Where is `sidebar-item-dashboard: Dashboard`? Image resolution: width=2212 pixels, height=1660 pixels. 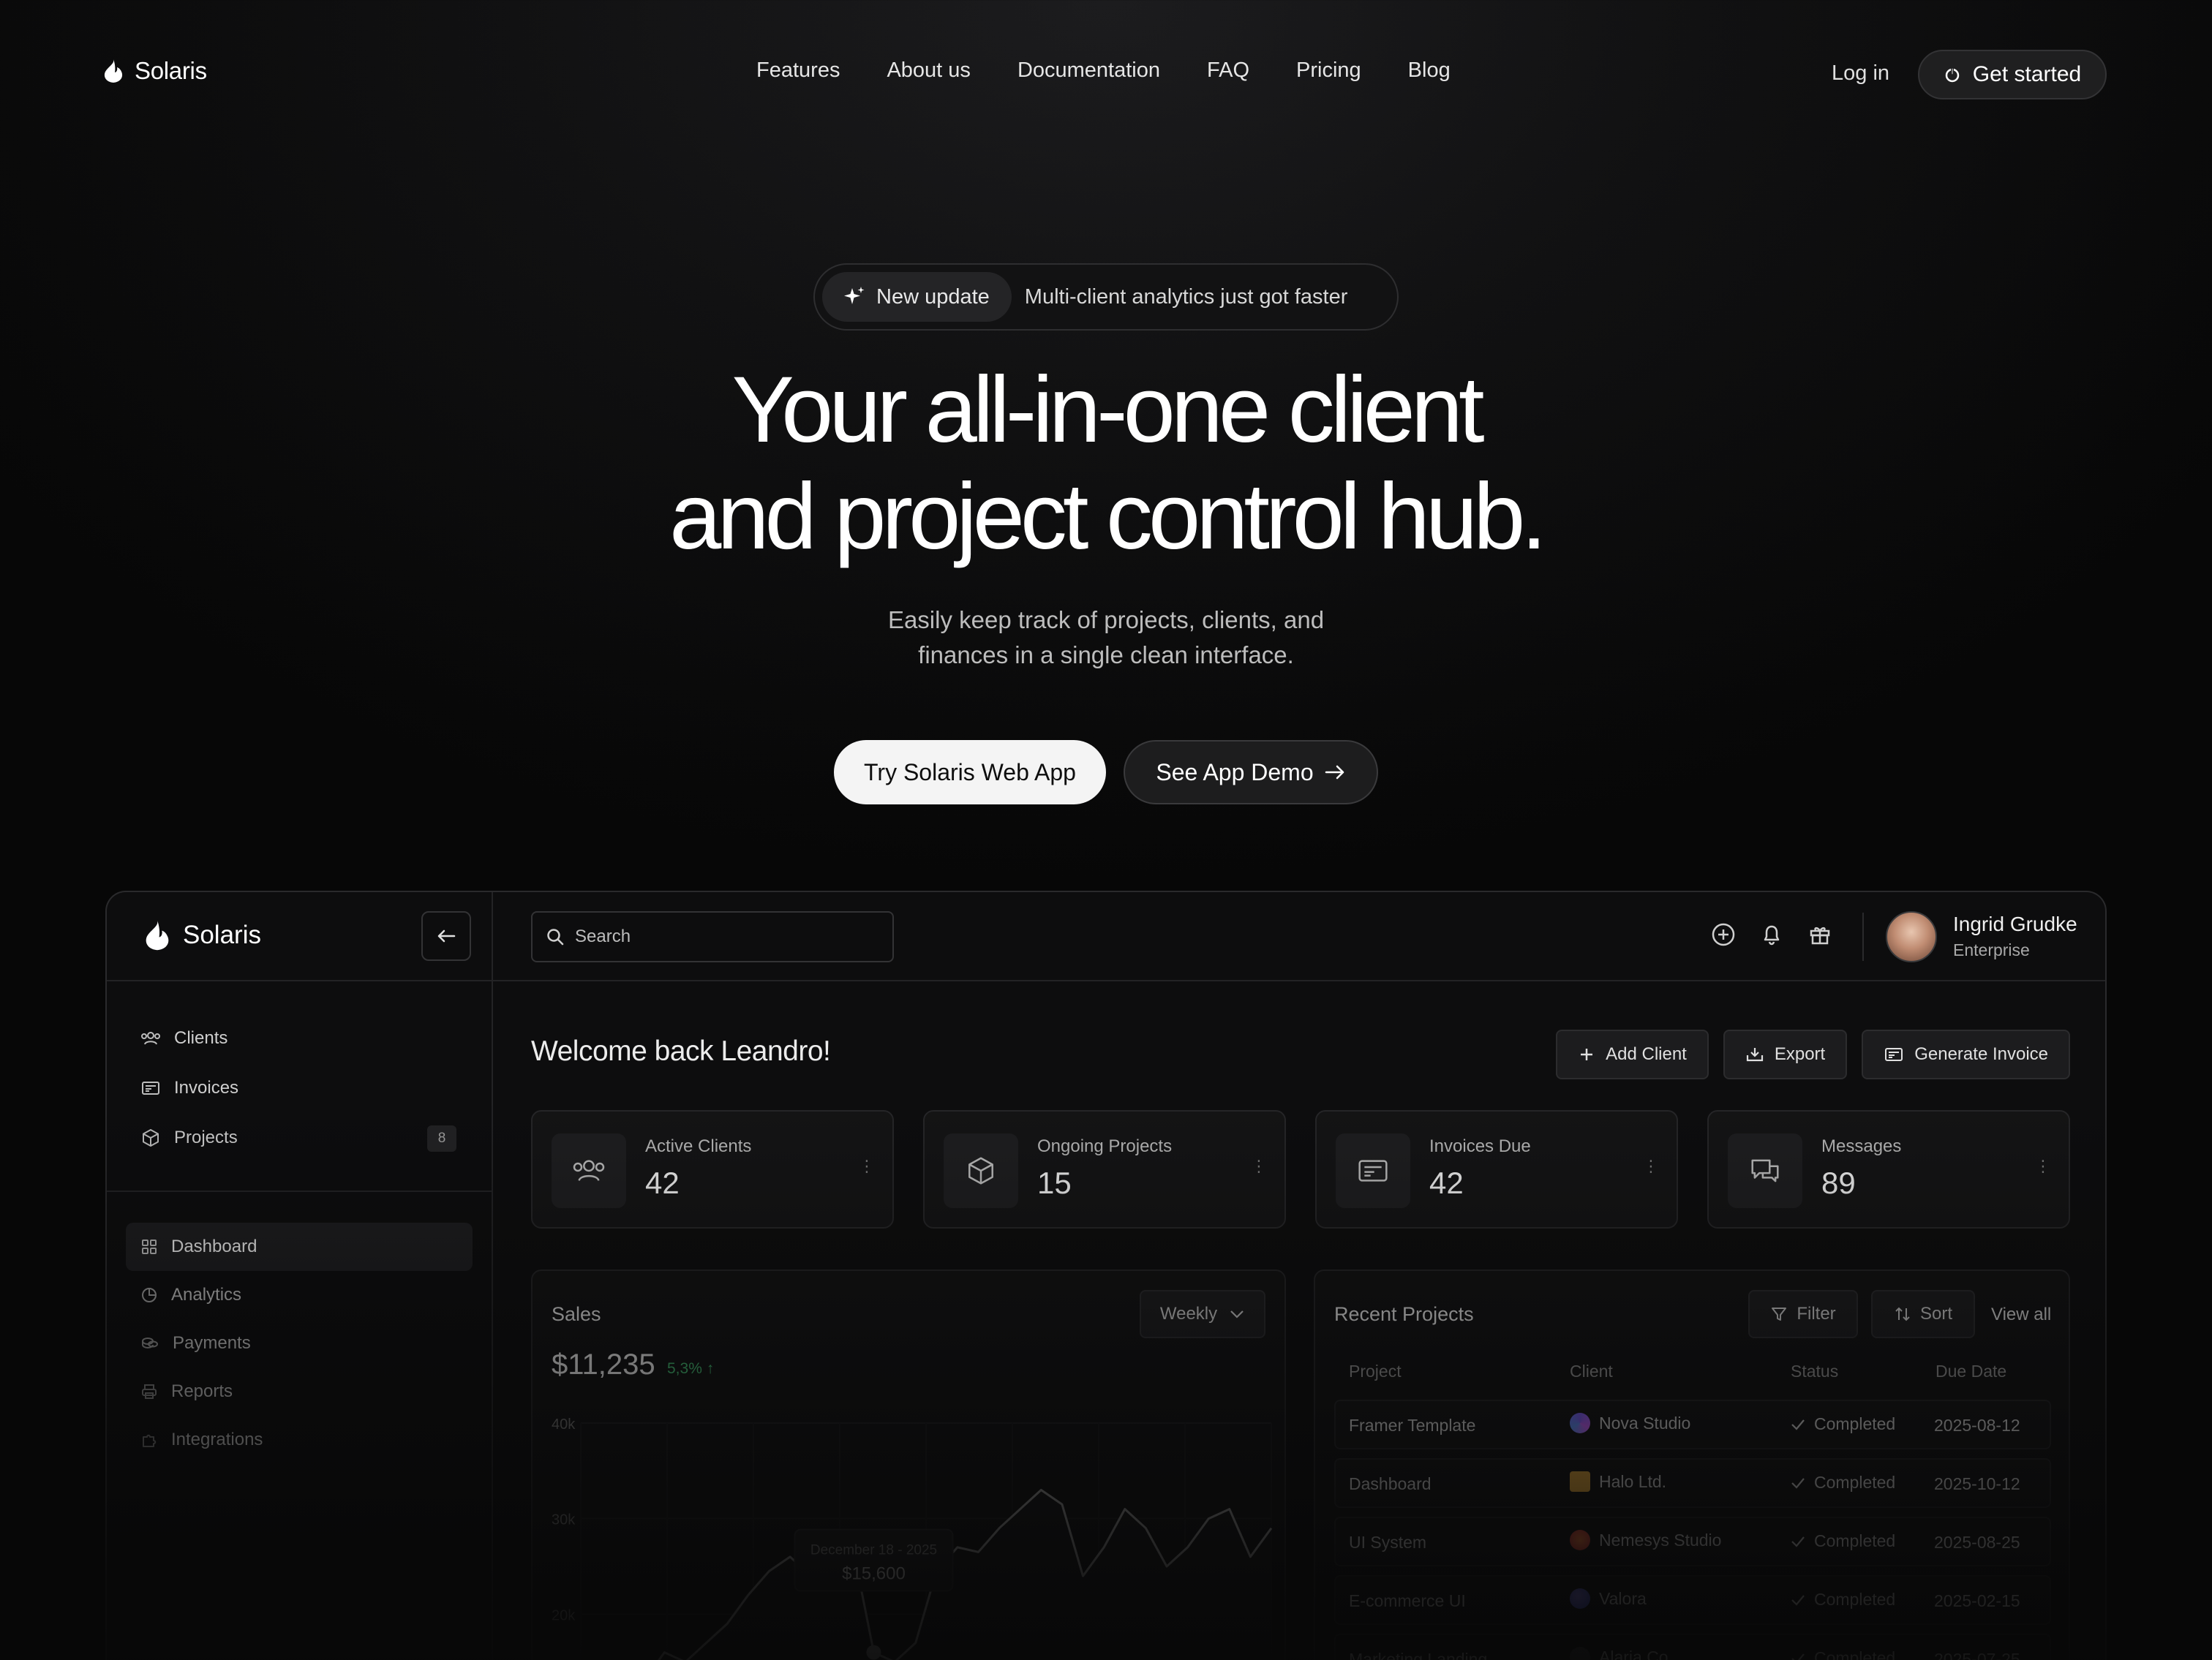 sidebar-item-dashboard: Dashboard is located at coordinates (299, 1247).